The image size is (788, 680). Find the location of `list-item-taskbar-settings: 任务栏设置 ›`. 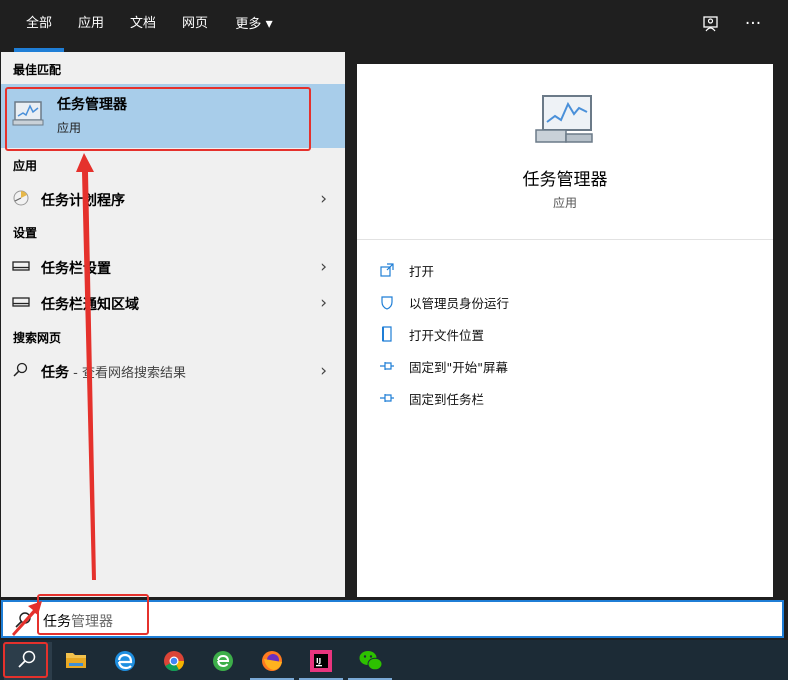

list-item-taskbar-settings: 任务栏设置 › is located at coordinates (173, 266).